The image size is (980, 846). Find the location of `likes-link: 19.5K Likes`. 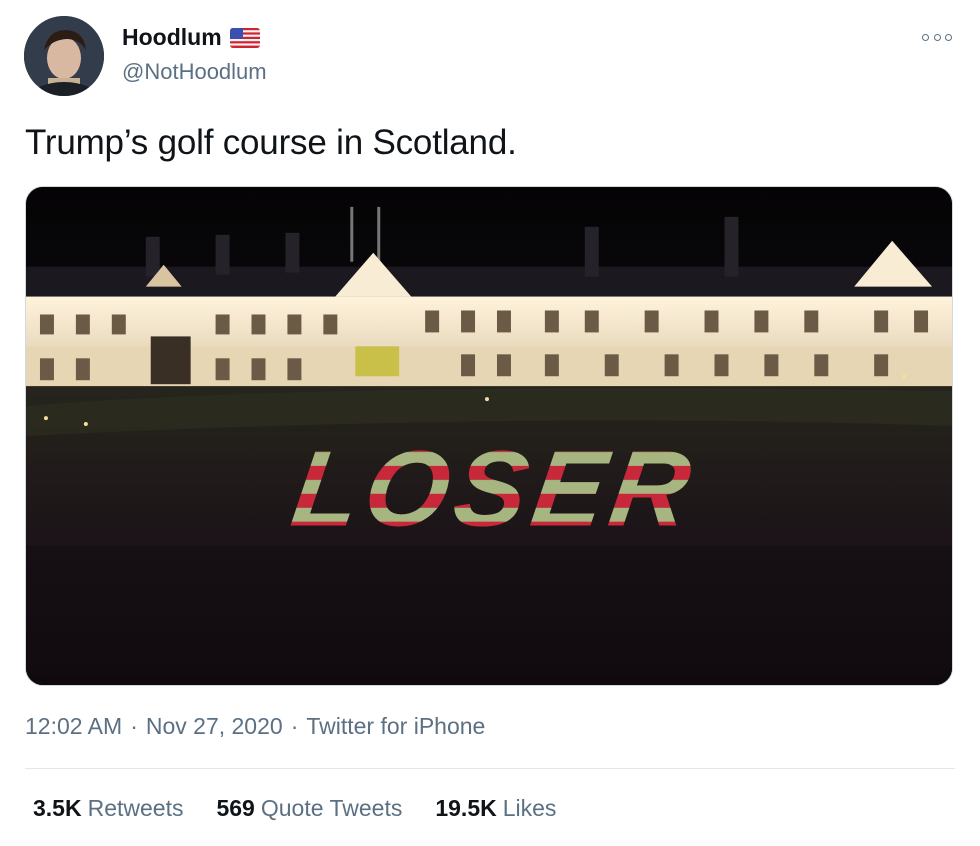

likes-link: 19.5K Likes is located at coordinates (495, 808).